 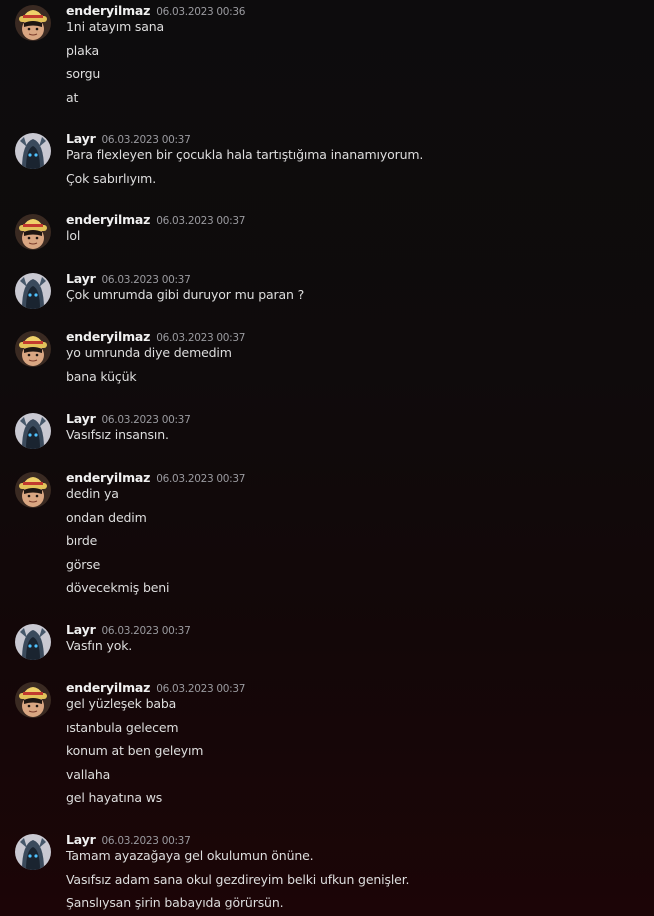 I want to click on message-text: Çok umrumda gibi duruyor mu paran ?, so click(x=185, y=294).